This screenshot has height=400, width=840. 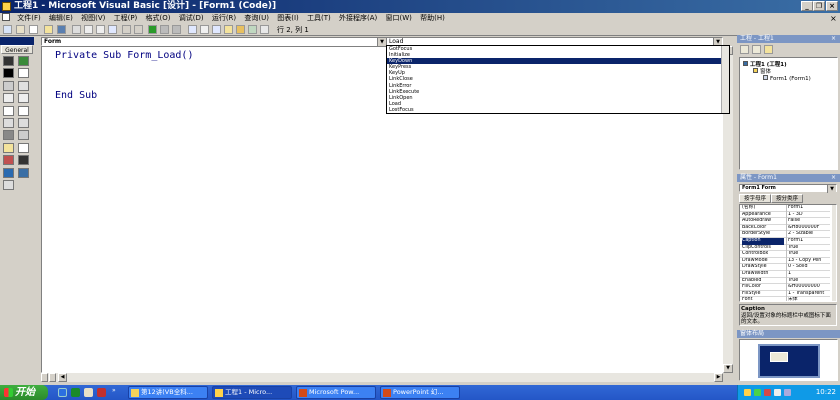 What do you see at coordinates (808, 299) in the screenshot?
I see `property-value: 宋体` at bounding box center [808, 299].